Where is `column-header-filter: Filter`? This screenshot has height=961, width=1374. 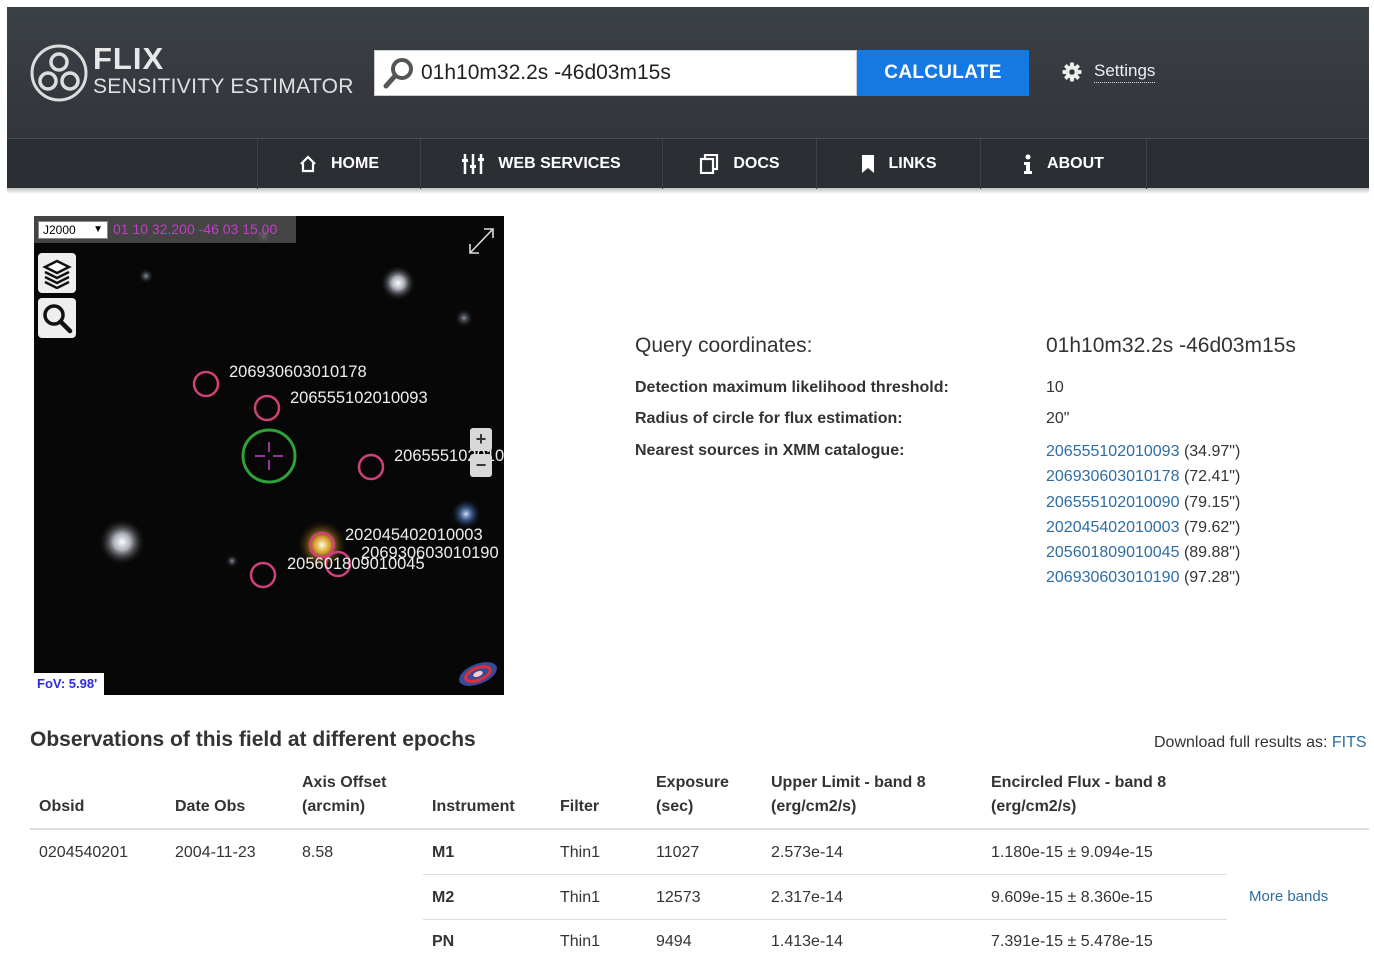 column-header-filter: Filter is located at coordinates (579, 807).